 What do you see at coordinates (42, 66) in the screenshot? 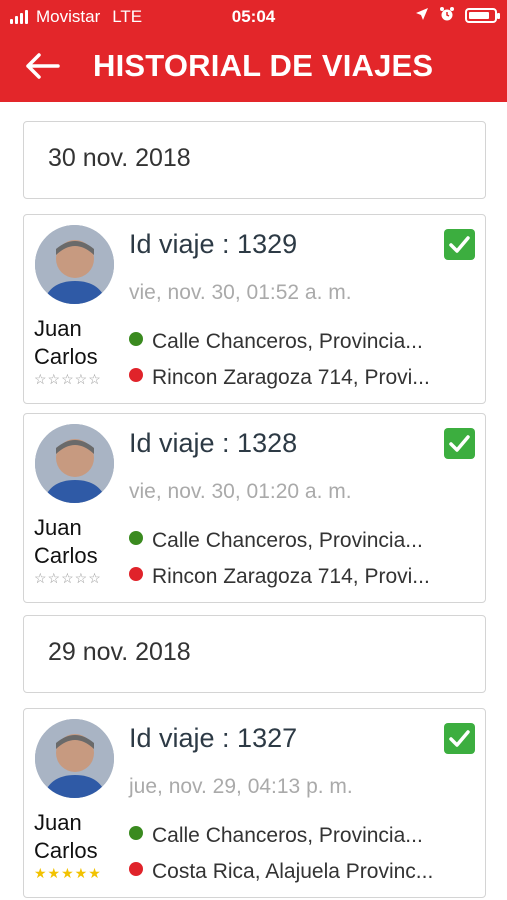
I see `arrow-left-icon` at bounding box center [42, 66].